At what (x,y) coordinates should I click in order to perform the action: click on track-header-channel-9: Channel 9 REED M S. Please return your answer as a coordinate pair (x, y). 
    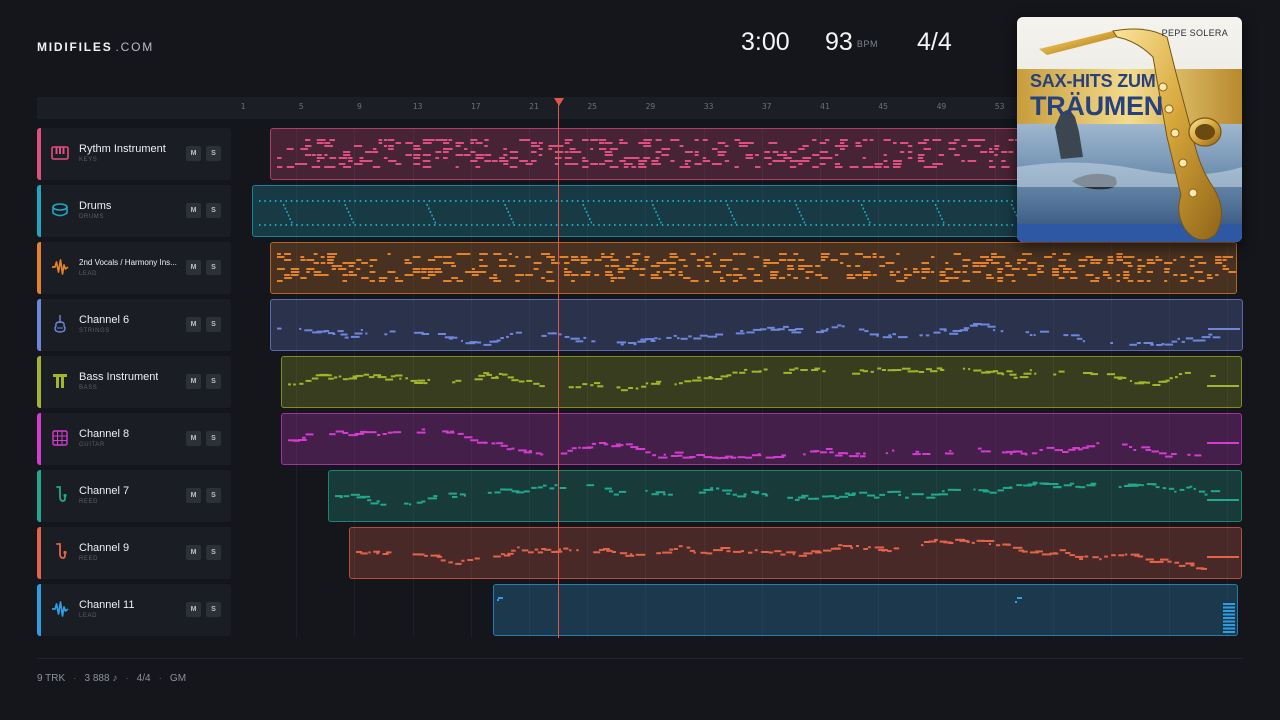
    Looking at the image, I should click on (134, 553).